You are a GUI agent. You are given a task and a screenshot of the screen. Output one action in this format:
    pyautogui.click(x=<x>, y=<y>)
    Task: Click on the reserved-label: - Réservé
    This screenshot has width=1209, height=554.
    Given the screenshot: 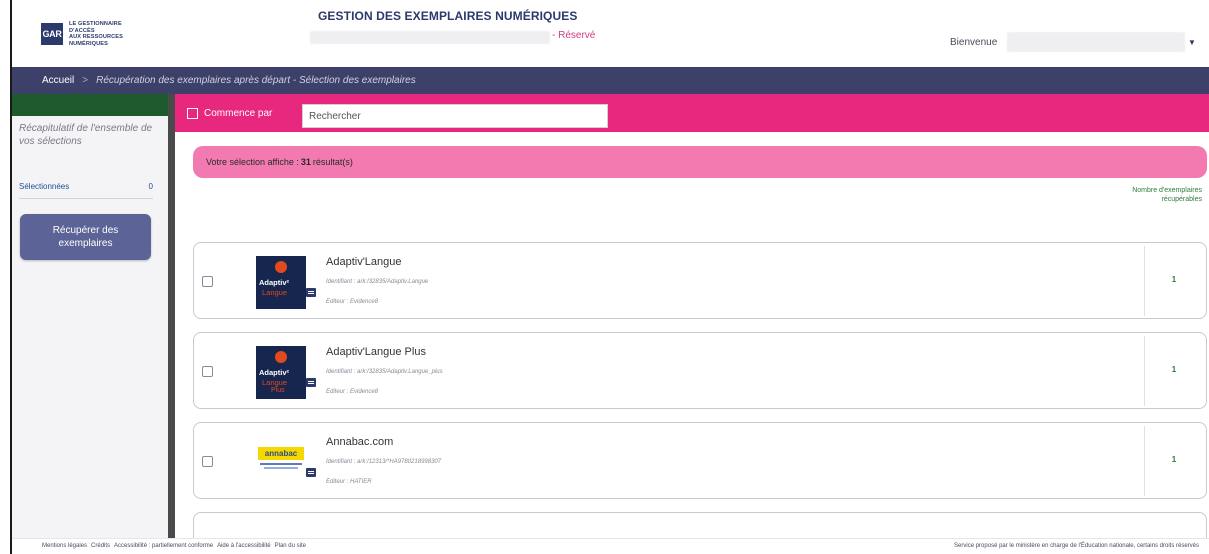 What is the action you would take?
    pyautogui.click(x=574, y=35)
    